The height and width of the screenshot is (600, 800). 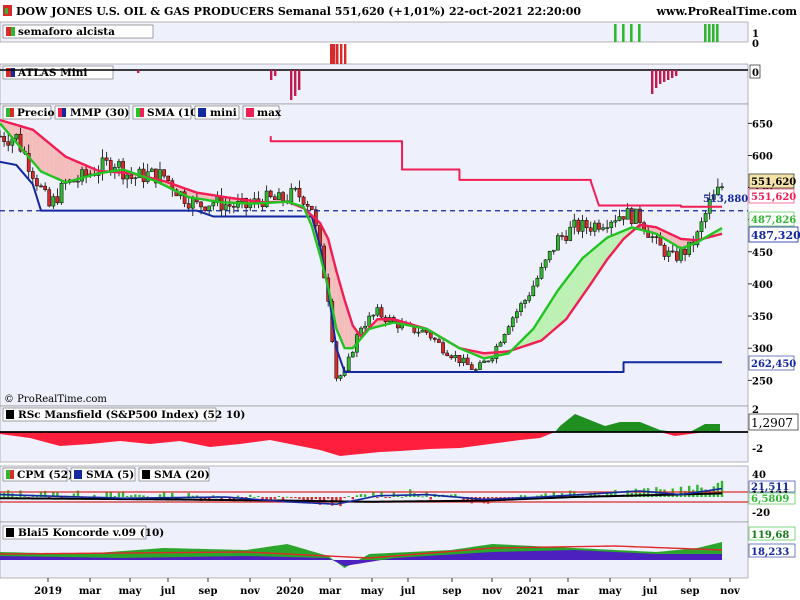 What do you see at coordinates (755, 44) in the screenshot?
I see `semaforo-axis-0: 0` at bounding box center [755, 44].